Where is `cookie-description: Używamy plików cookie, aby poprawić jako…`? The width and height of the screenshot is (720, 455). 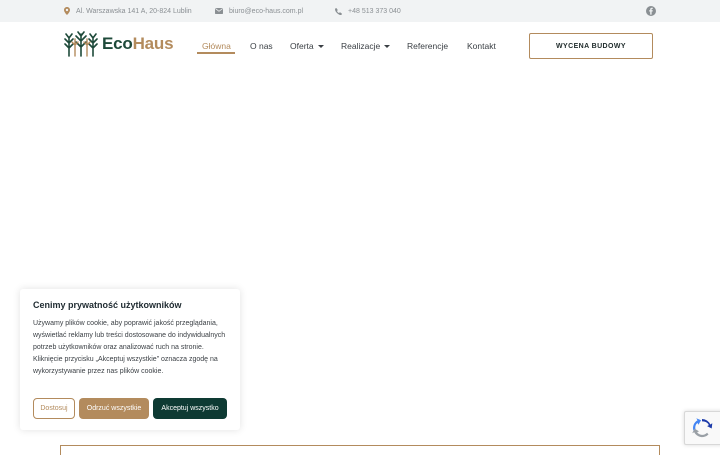
cookie-description: Używamy plików cookie, aby poprawić jako… is located at coordinates (129, 347).